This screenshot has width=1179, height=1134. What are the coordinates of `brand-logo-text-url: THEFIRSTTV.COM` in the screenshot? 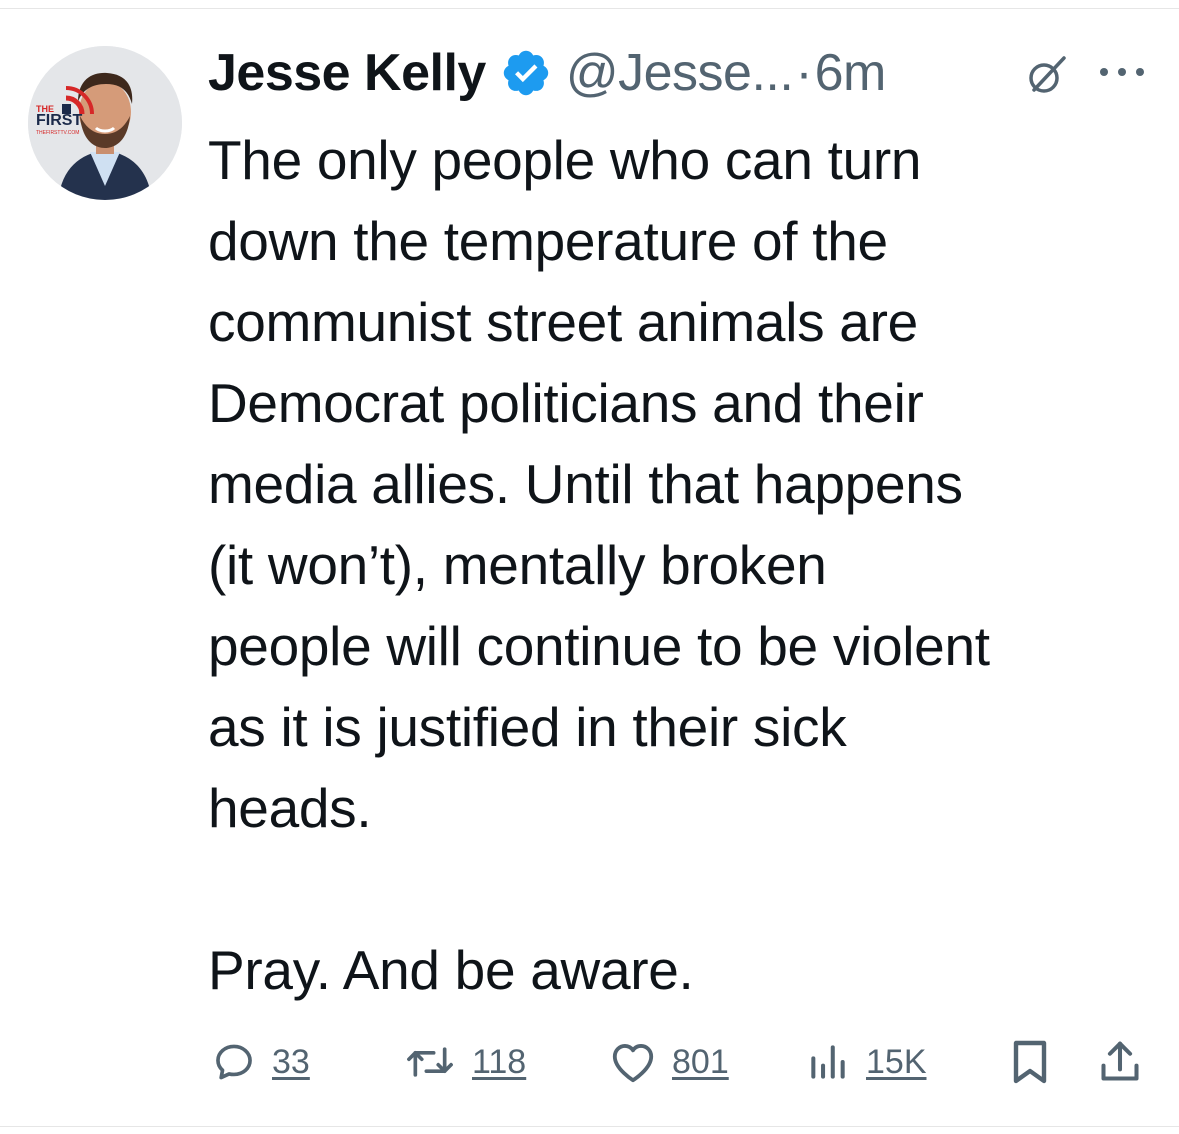 It's located at (58, 133).